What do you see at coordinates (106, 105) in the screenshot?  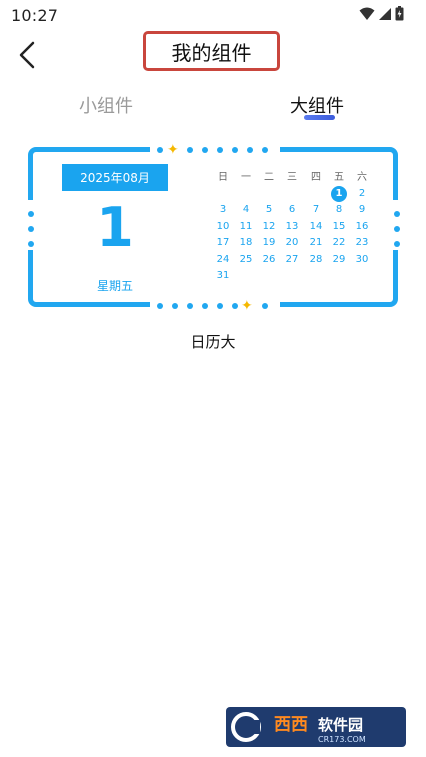 I see `tab-small-widgets: 小组件` at bounding box center [106, 105].